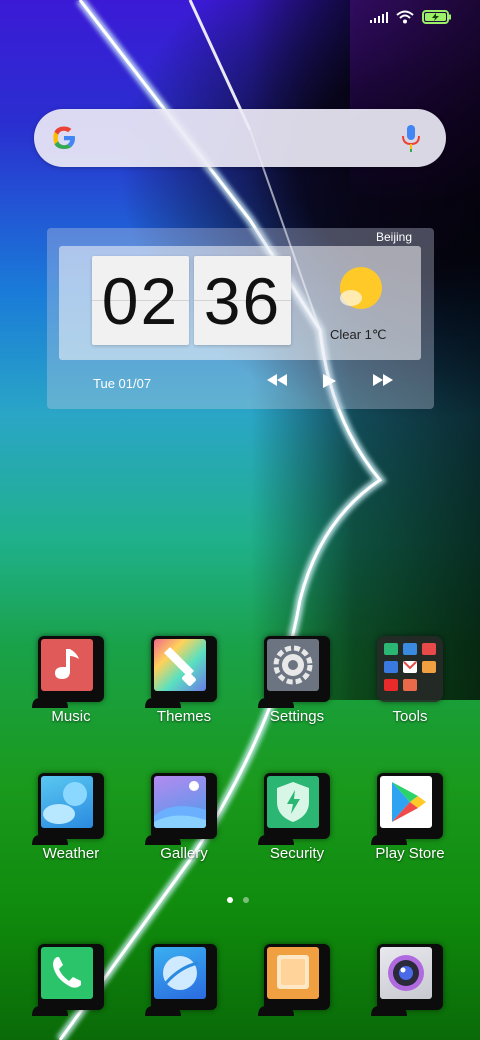 Image resolution: width=480 pixels, height=1040 pixels. Describe the element at coordinates (379, 17) in the screenshot. I see `signal-icon` at that location.